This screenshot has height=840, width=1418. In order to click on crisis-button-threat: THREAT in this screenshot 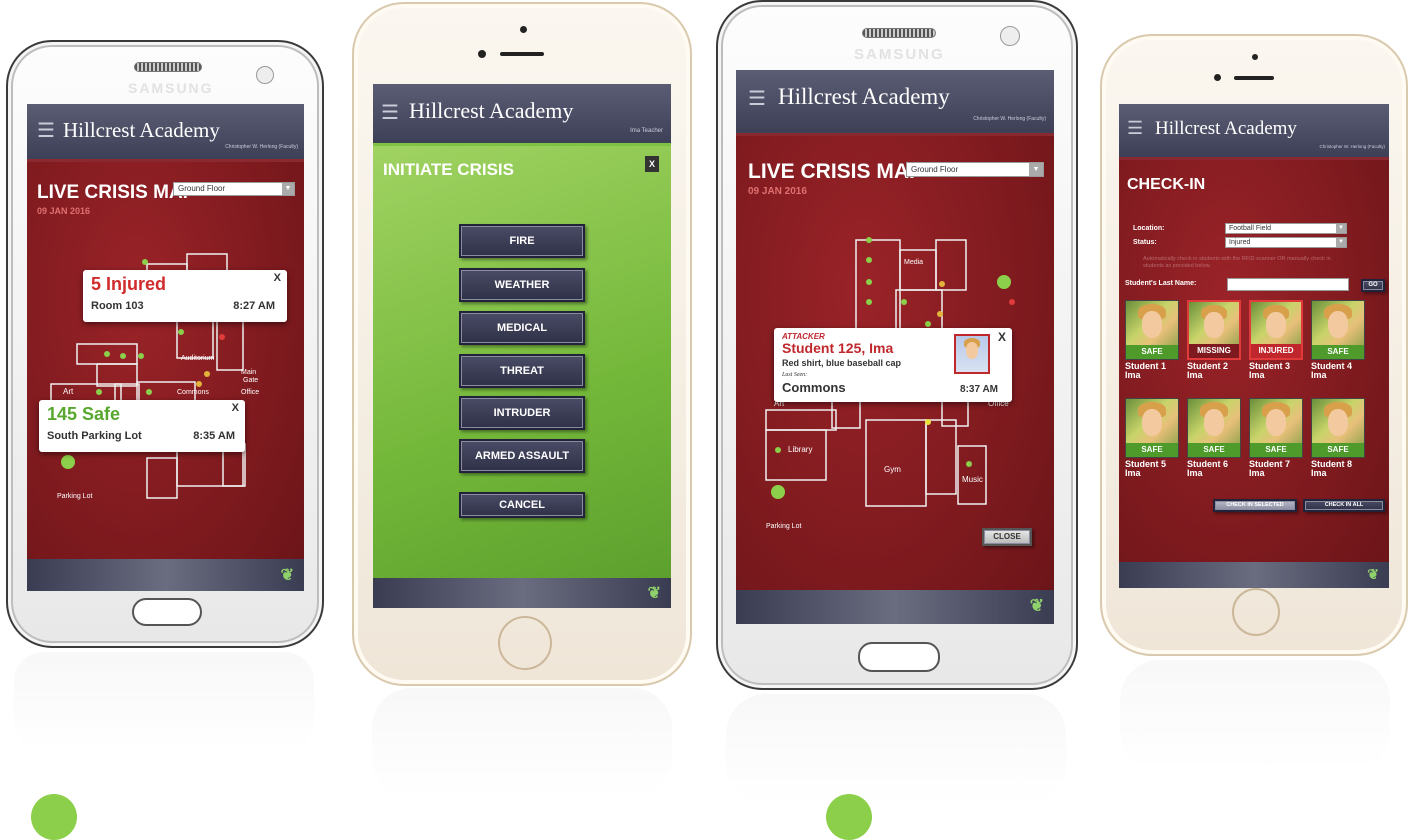, I will do `click(522, 371)`.